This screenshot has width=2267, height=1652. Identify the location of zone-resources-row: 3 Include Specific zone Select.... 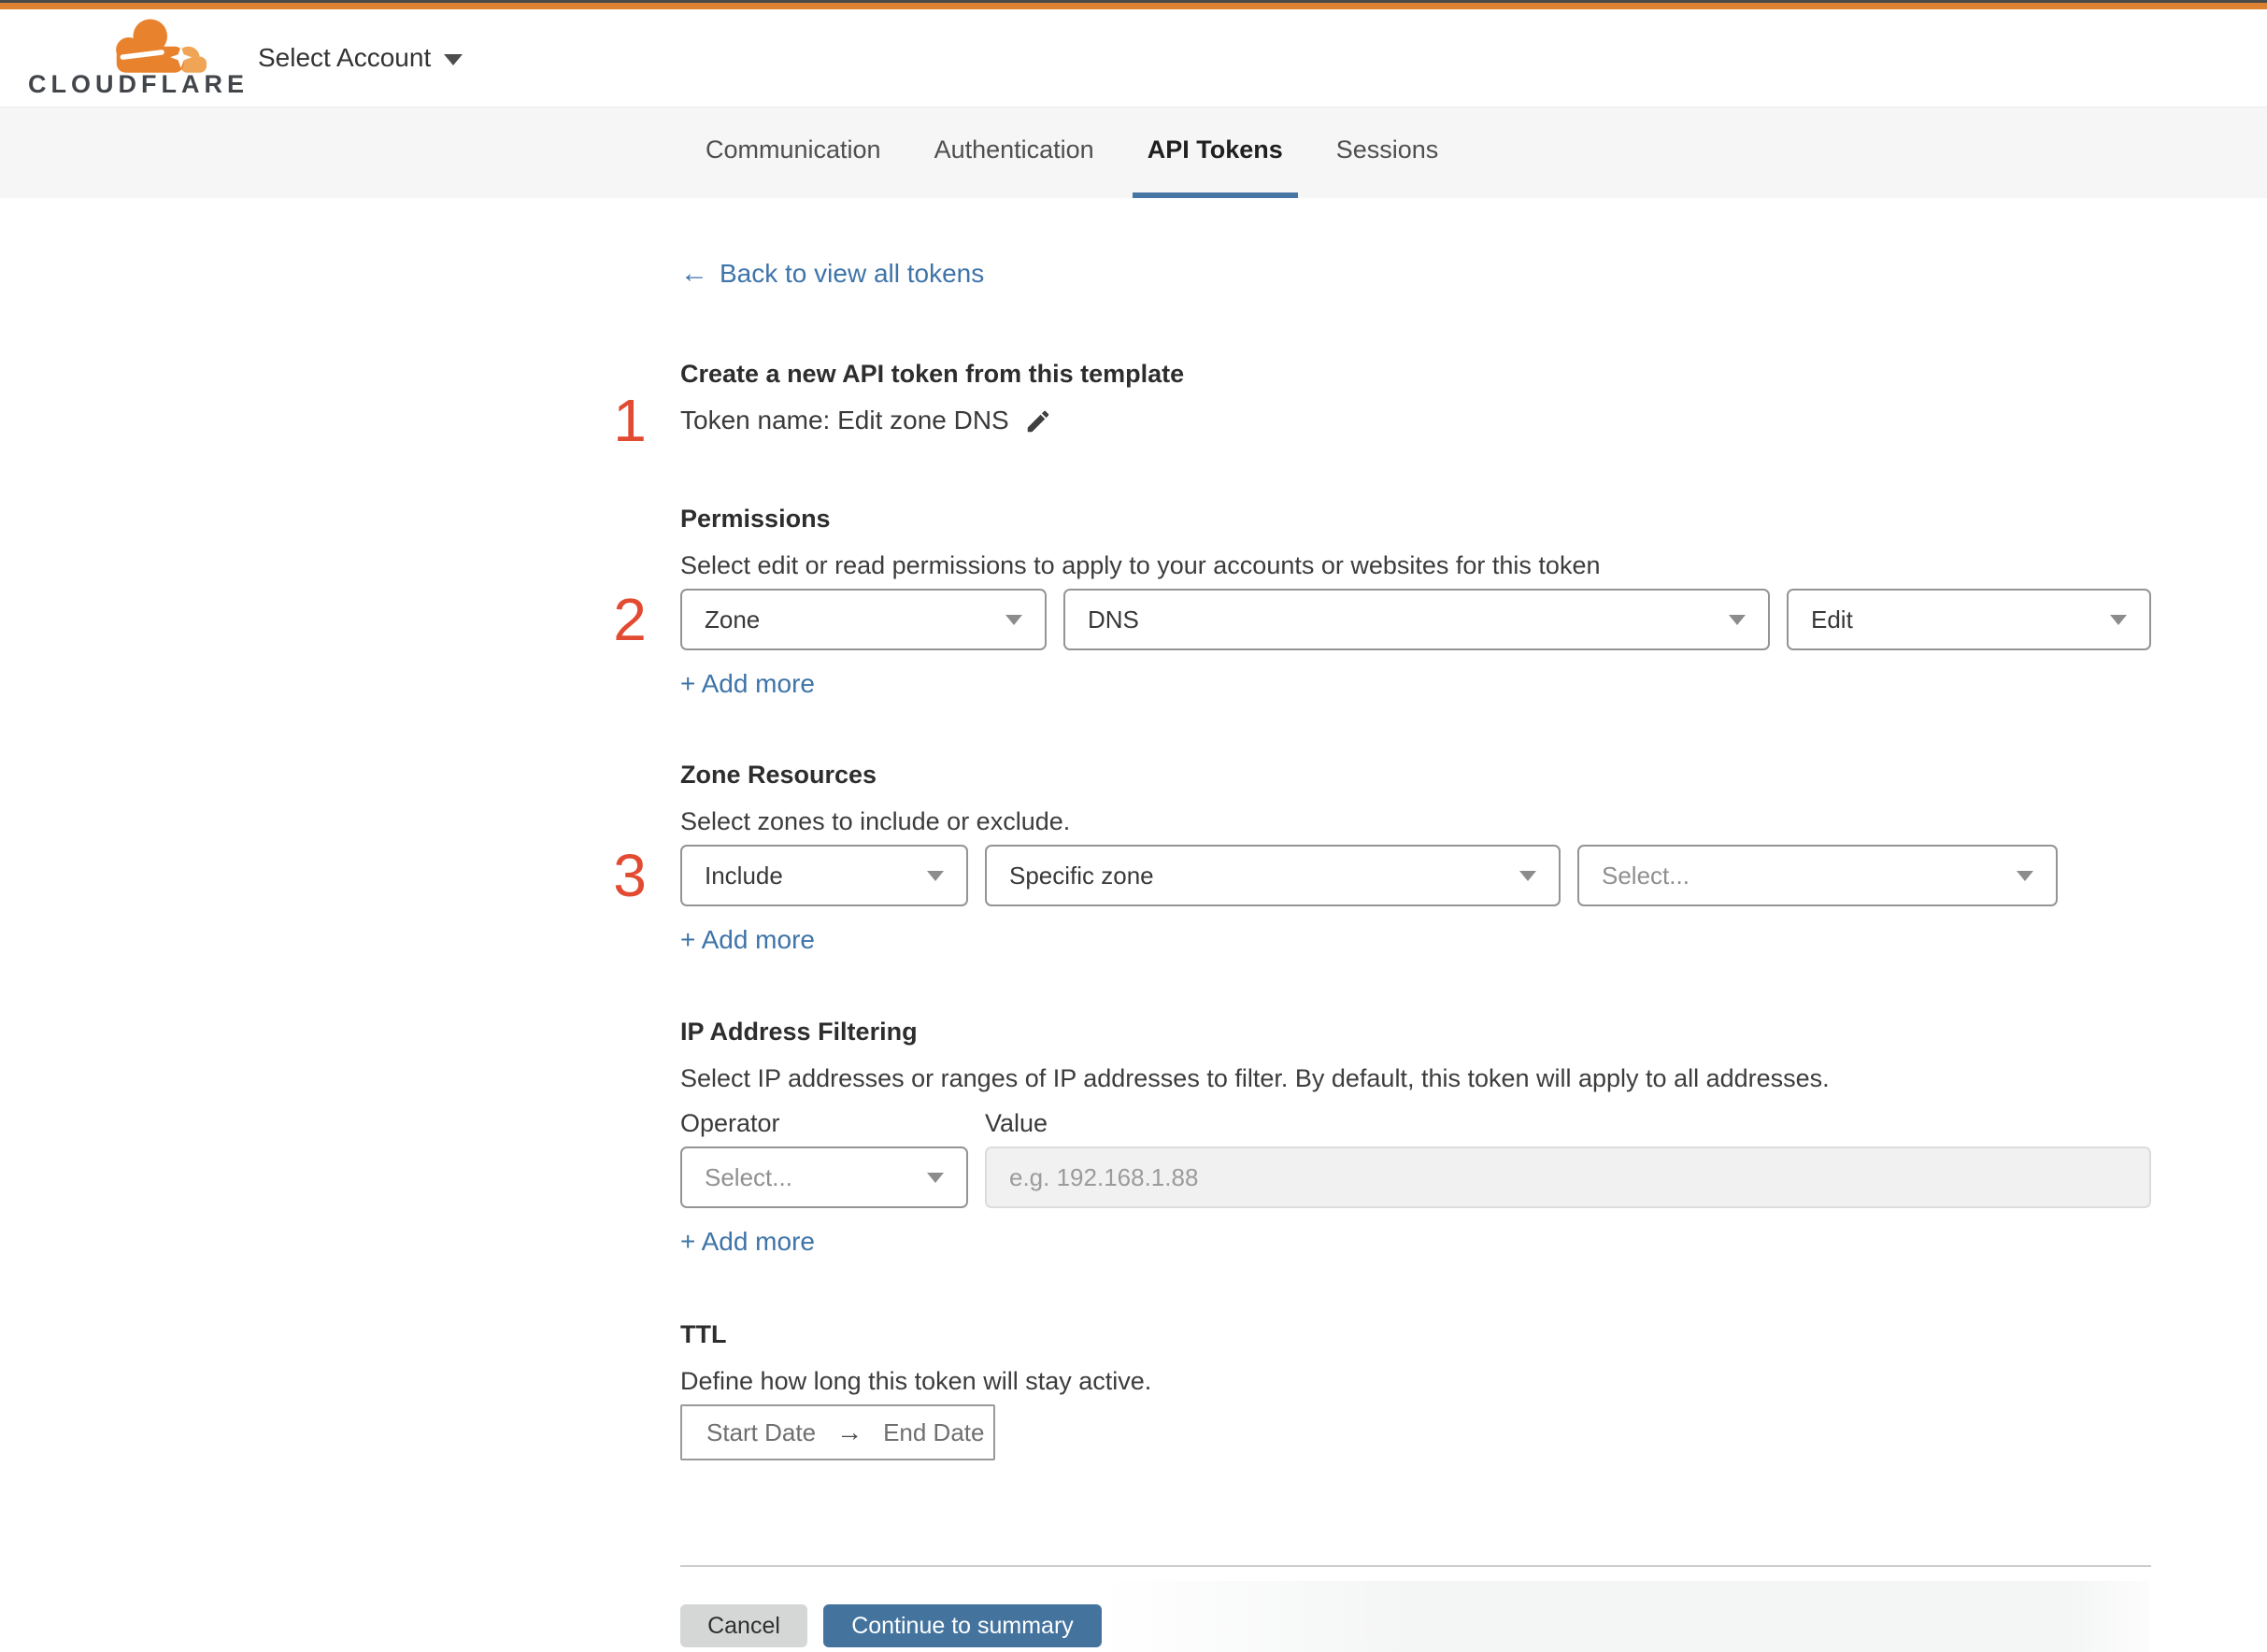
(1382, 875).